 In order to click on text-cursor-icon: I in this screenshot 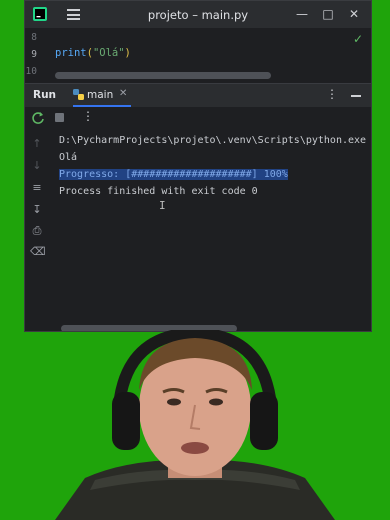, I will do `click(162, 205)`.